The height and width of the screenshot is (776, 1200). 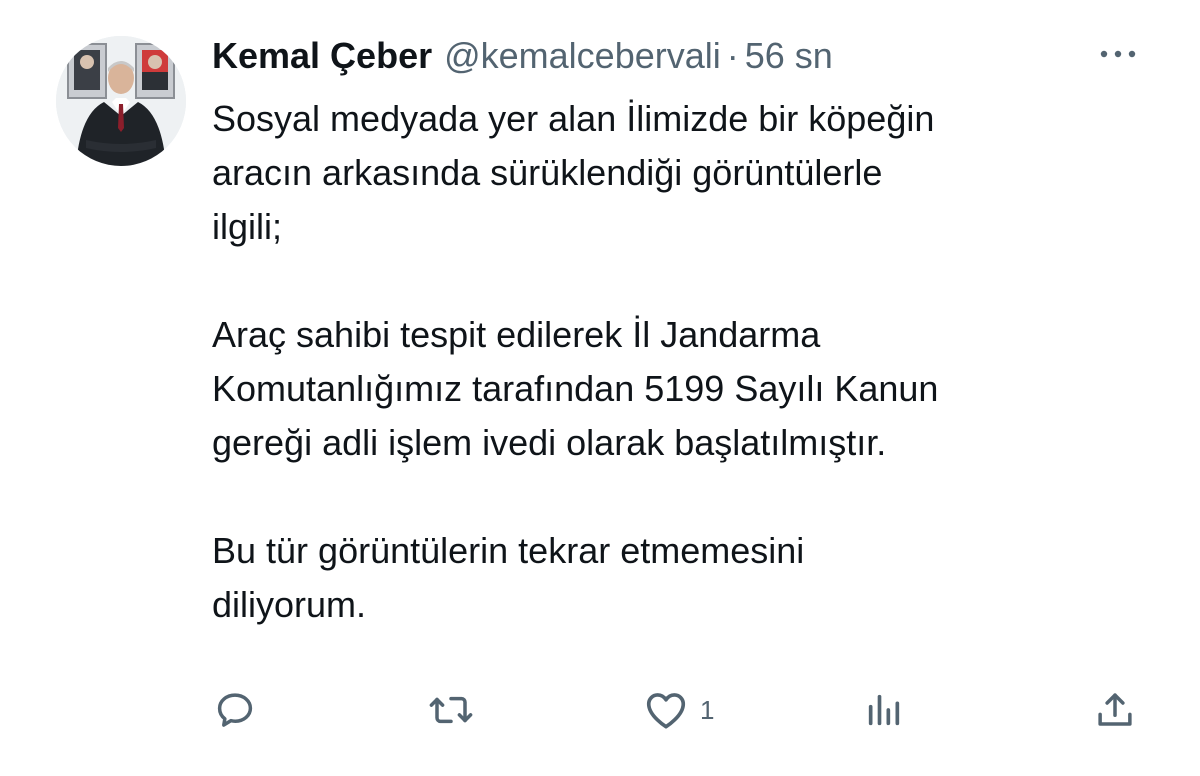 I want to click on like-count: 1, so click(x=707, y=709).